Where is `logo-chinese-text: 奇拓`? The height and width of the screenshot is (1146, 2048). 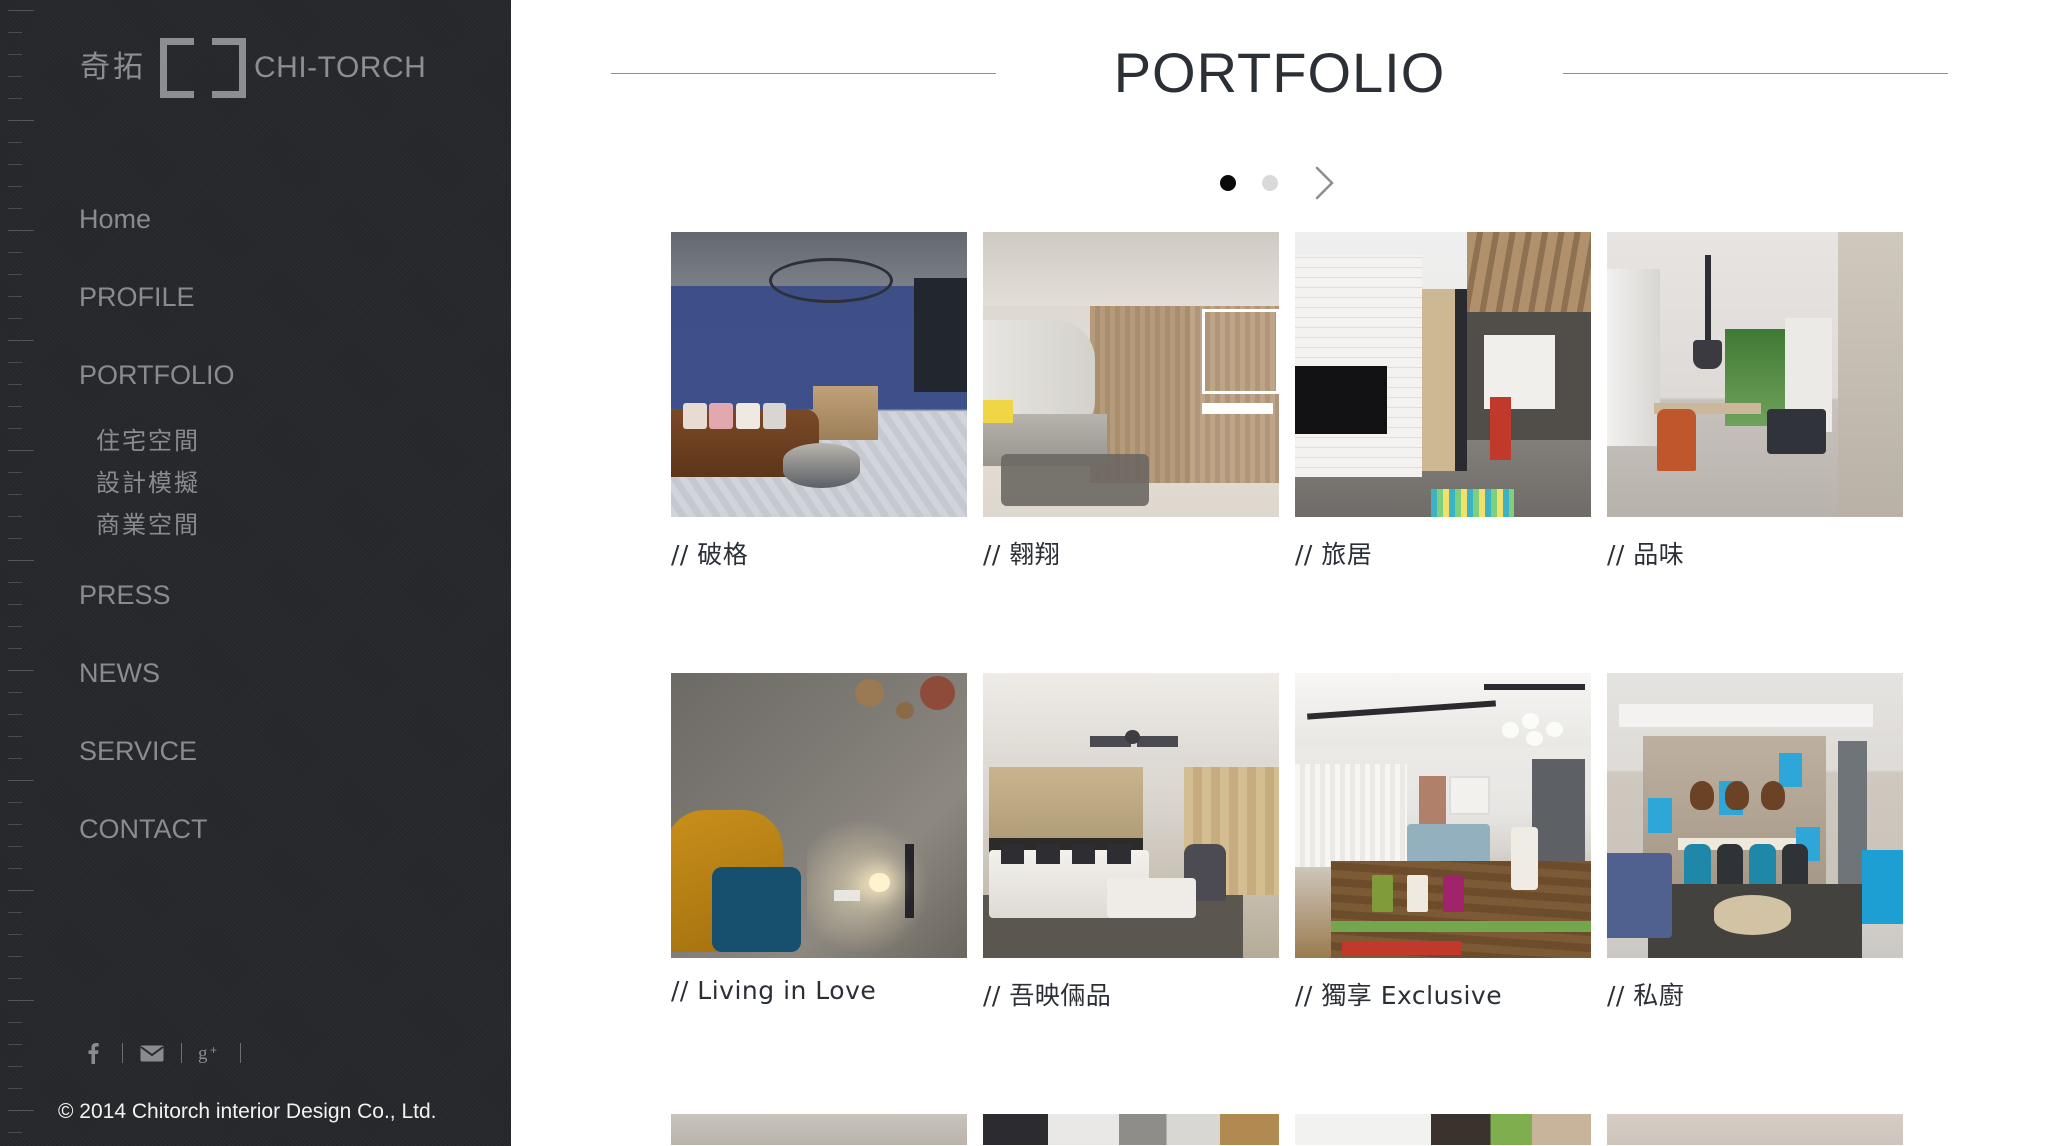
logo-chinese-text: 奇拓 is located at coordinates (113, 67).